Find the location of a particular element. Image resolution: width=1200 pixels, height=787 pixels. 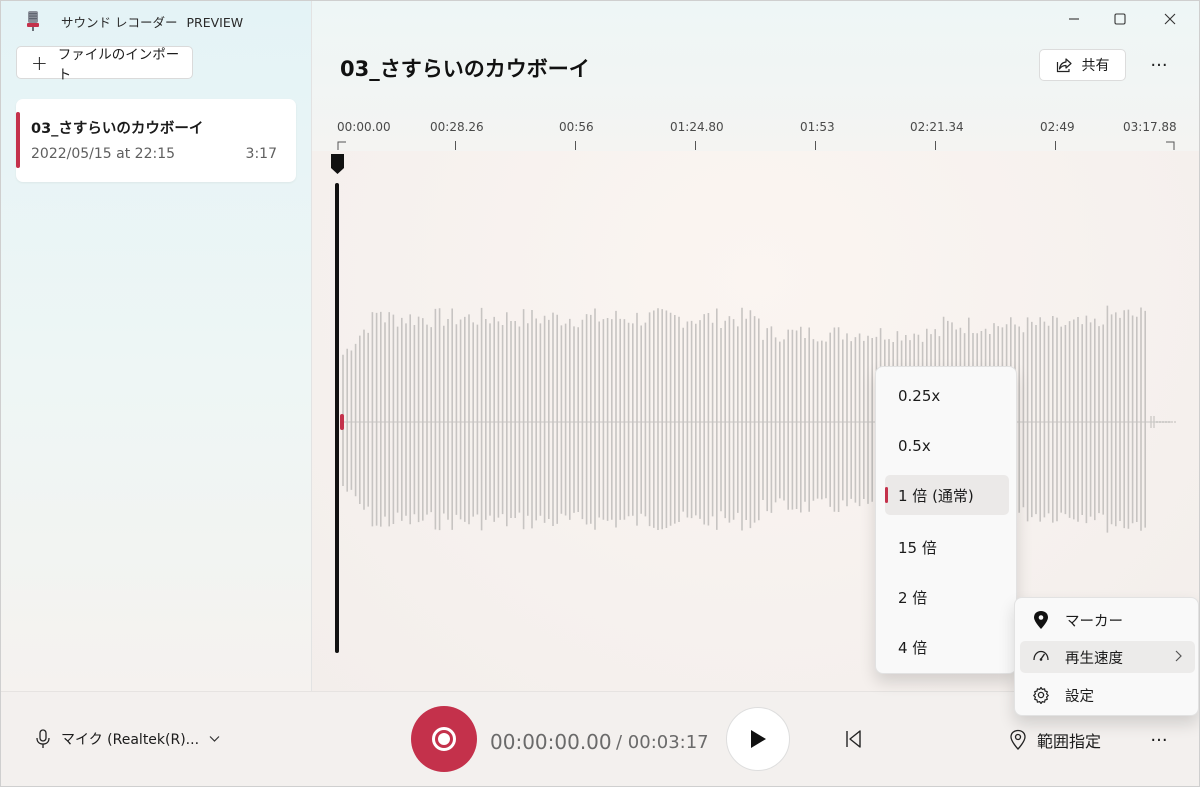

record-icon is located at coordinates (444, 739).